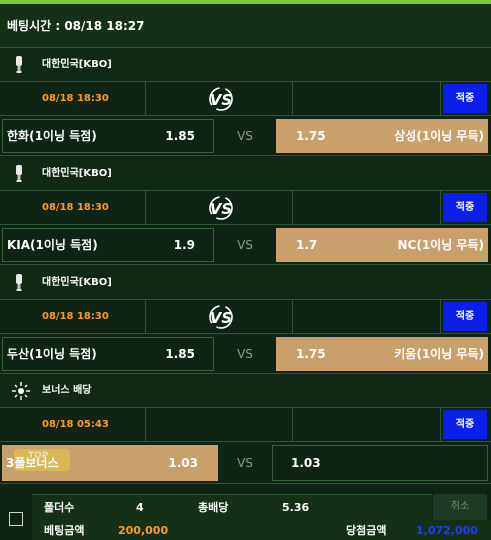 The width and height of the screenshot is (491, 540). I want to click on away-team-name: NC(1이닝 무득), so click(440, 245).